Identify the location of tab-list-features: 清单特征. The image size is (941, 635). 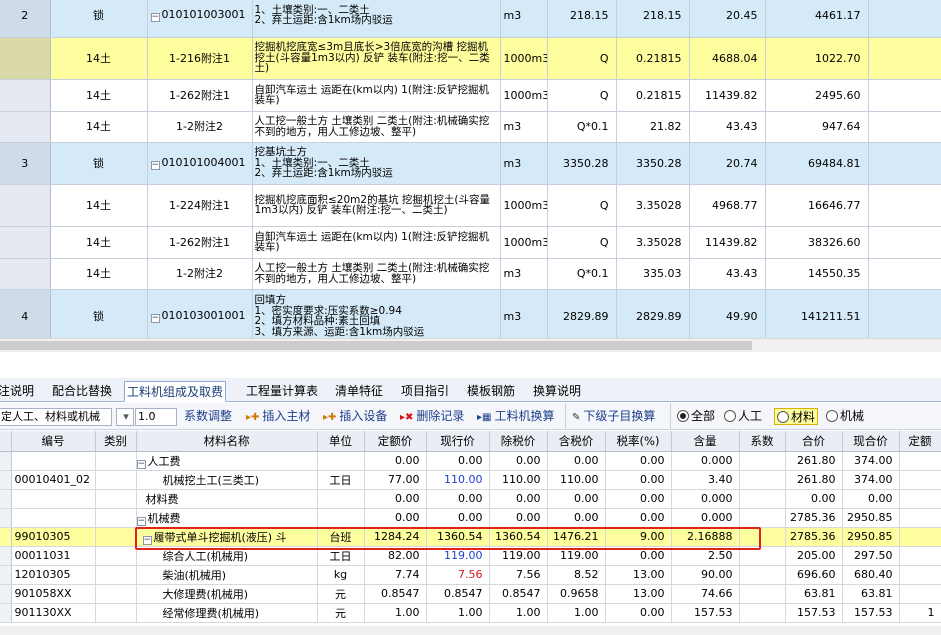
(359, 391).